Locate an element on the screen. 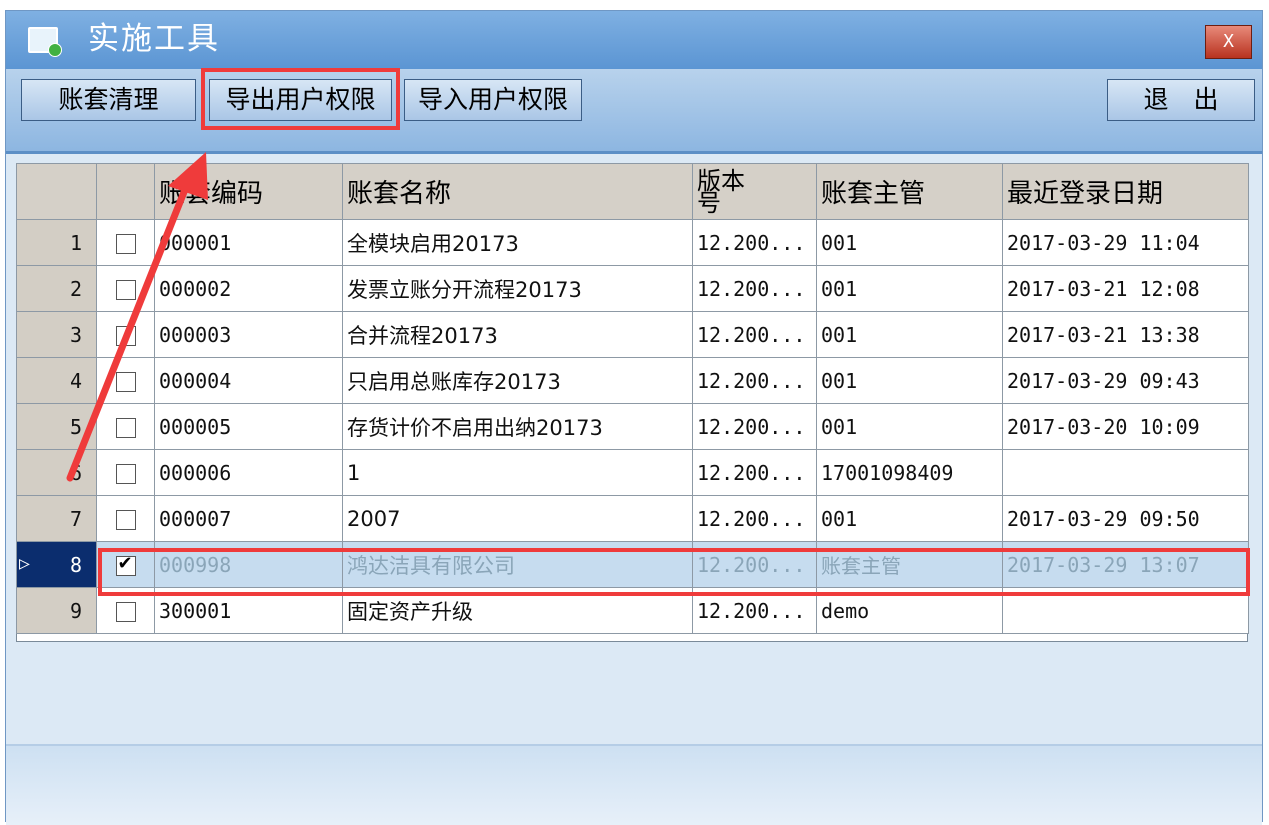  column-header-version: 版本 号 is located at coordinates (754, 191).